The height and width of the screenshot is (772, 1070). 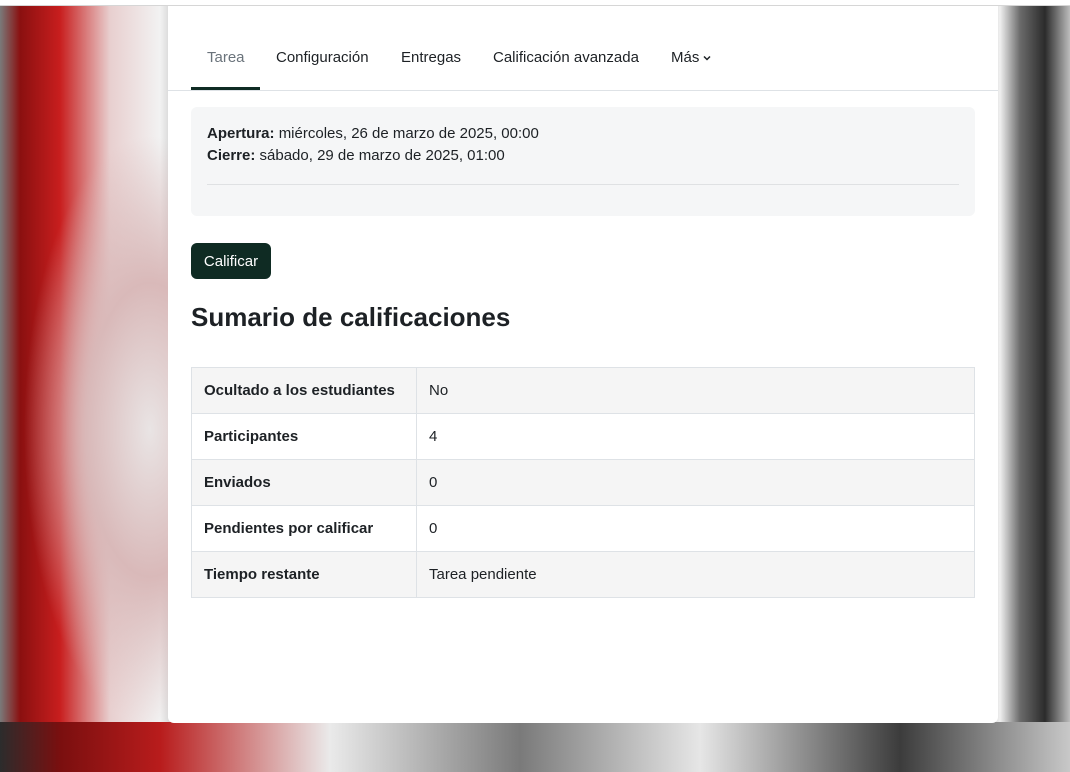 I want to click on tab-mas-label: Más, so click(x=685, y=57).